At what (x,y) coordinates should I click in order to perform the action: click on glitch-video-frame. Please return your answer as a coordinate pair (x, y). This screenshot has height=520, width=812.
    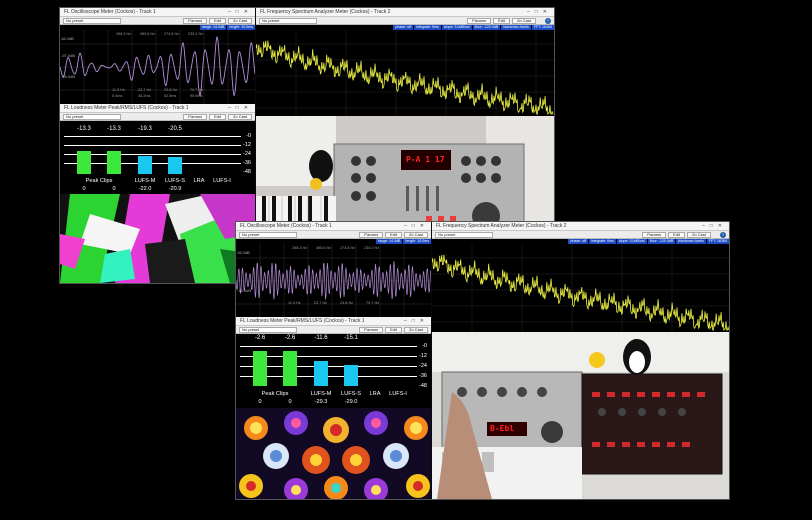
    Looking at the image, I should click on (157, 238).